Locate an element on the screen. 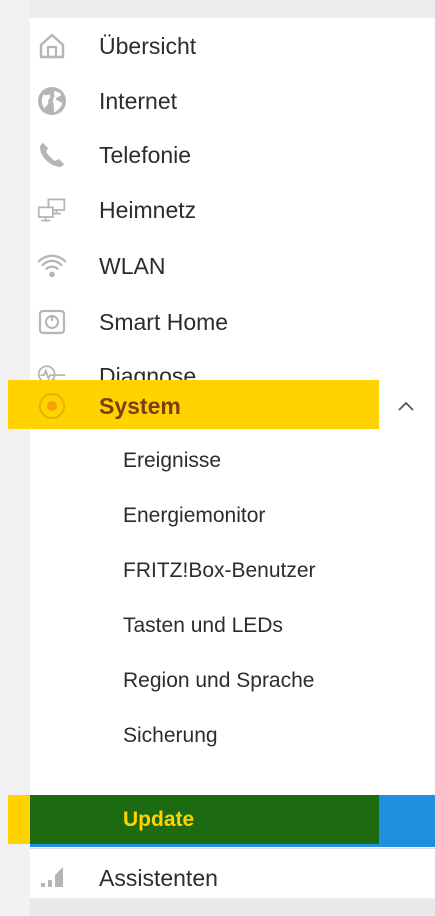 This screenshot has height=916, width=435. assistant-icon is located at coordinates (52, 878).